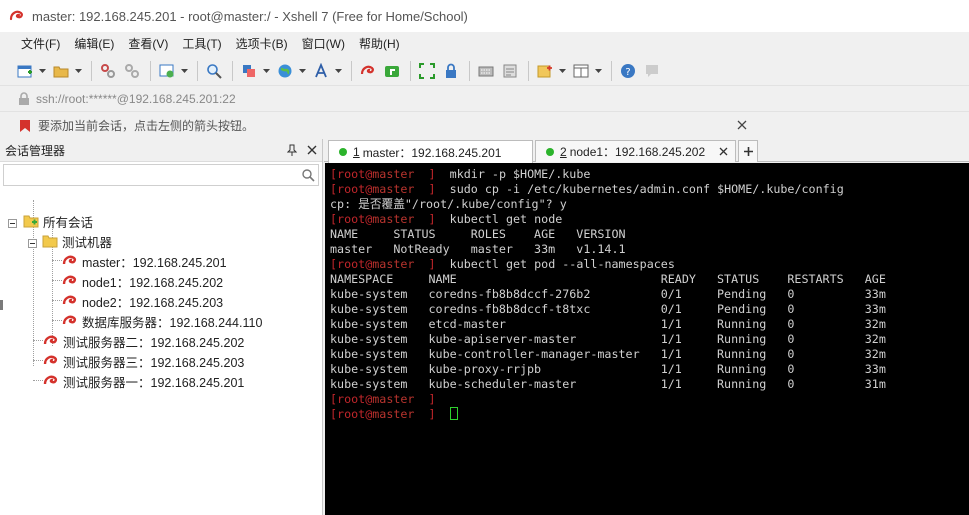 This screenshot has height=515, width=969. I want to click on new-session-button, so click(25, 71).